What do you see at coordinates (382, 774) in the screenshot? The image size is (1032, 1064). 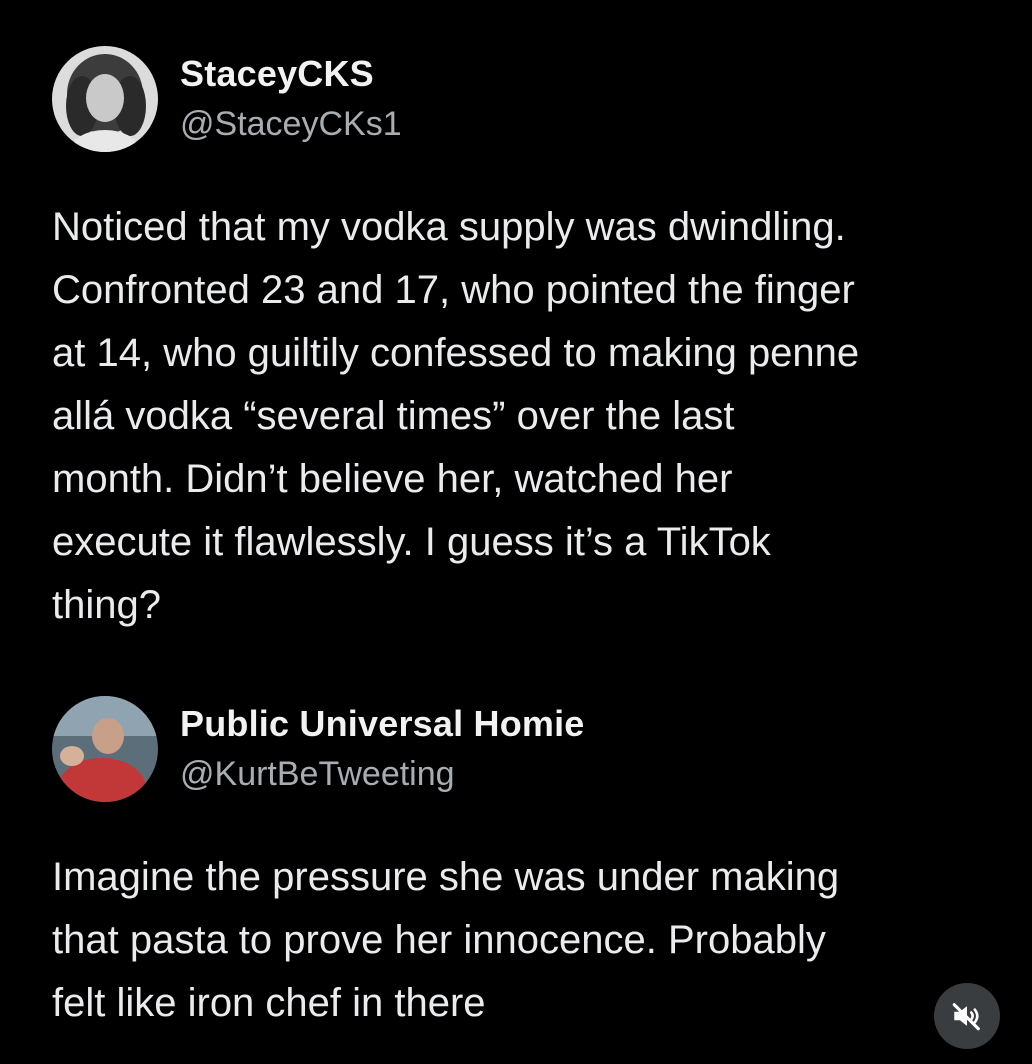 I see `user-handle: @KurtBeTweeting` at bounding box center [382, 774].